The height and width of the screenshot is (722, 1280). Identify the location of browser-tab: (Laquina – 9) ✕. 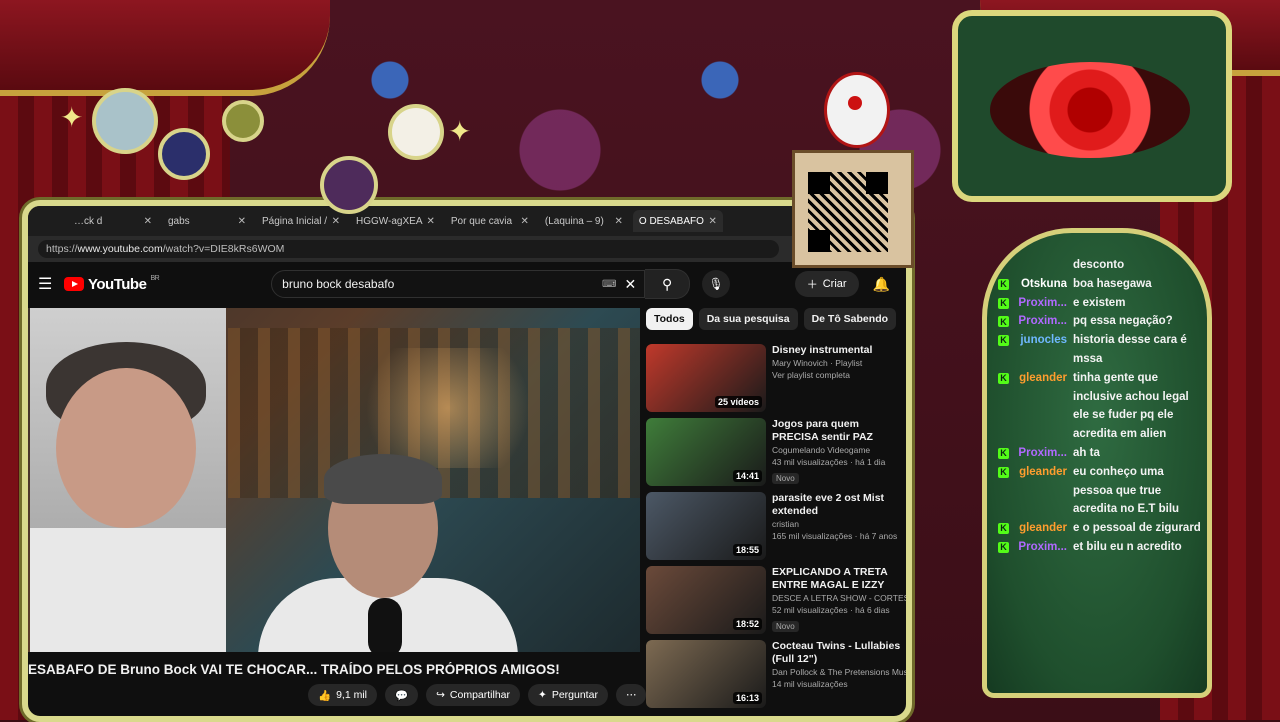
(584, 221).